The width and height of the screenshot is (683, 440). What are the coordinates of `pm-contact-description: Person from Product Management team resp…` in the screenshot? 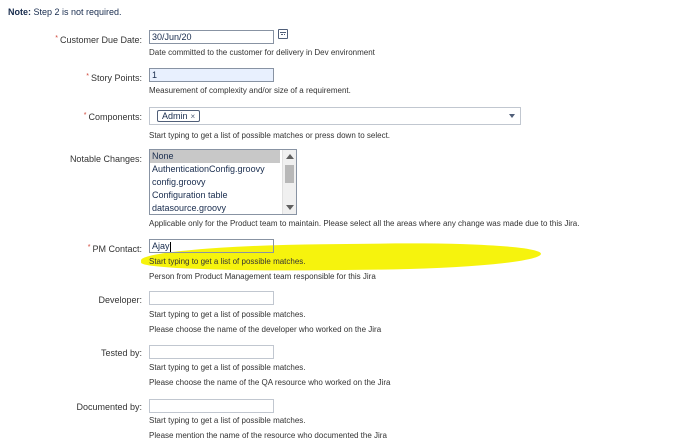 It's located at (262, 276).